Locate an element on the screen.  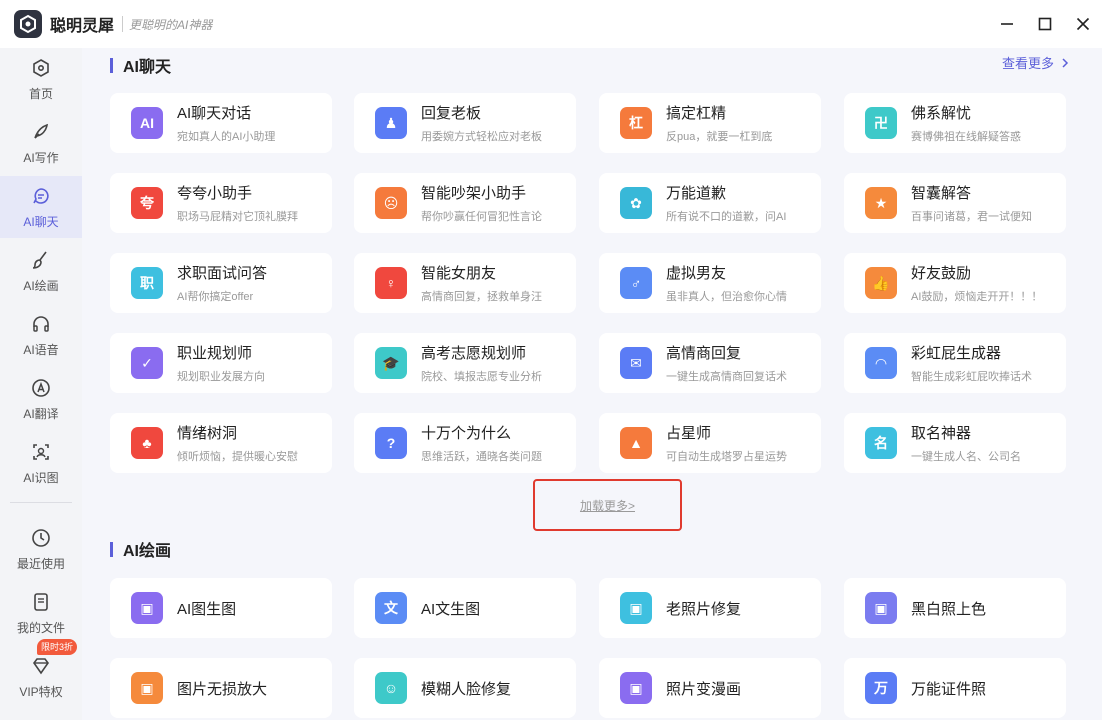
card-title: 取名神器 is located at coordinates (941, 433).